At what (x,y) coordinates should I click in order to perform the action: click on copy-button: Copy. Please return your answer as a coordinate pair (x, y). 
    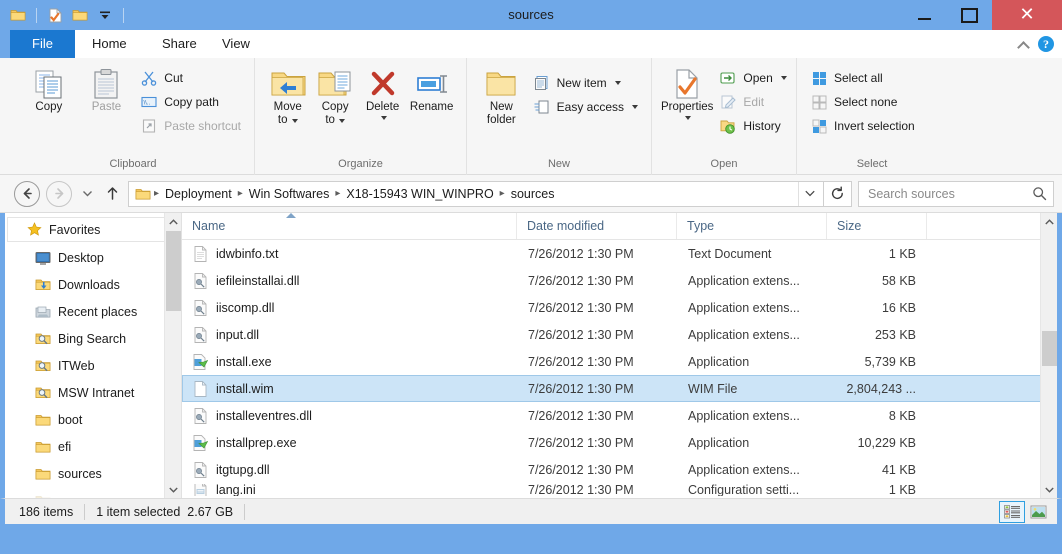
    Looking at the image, I should click on (49, 89).